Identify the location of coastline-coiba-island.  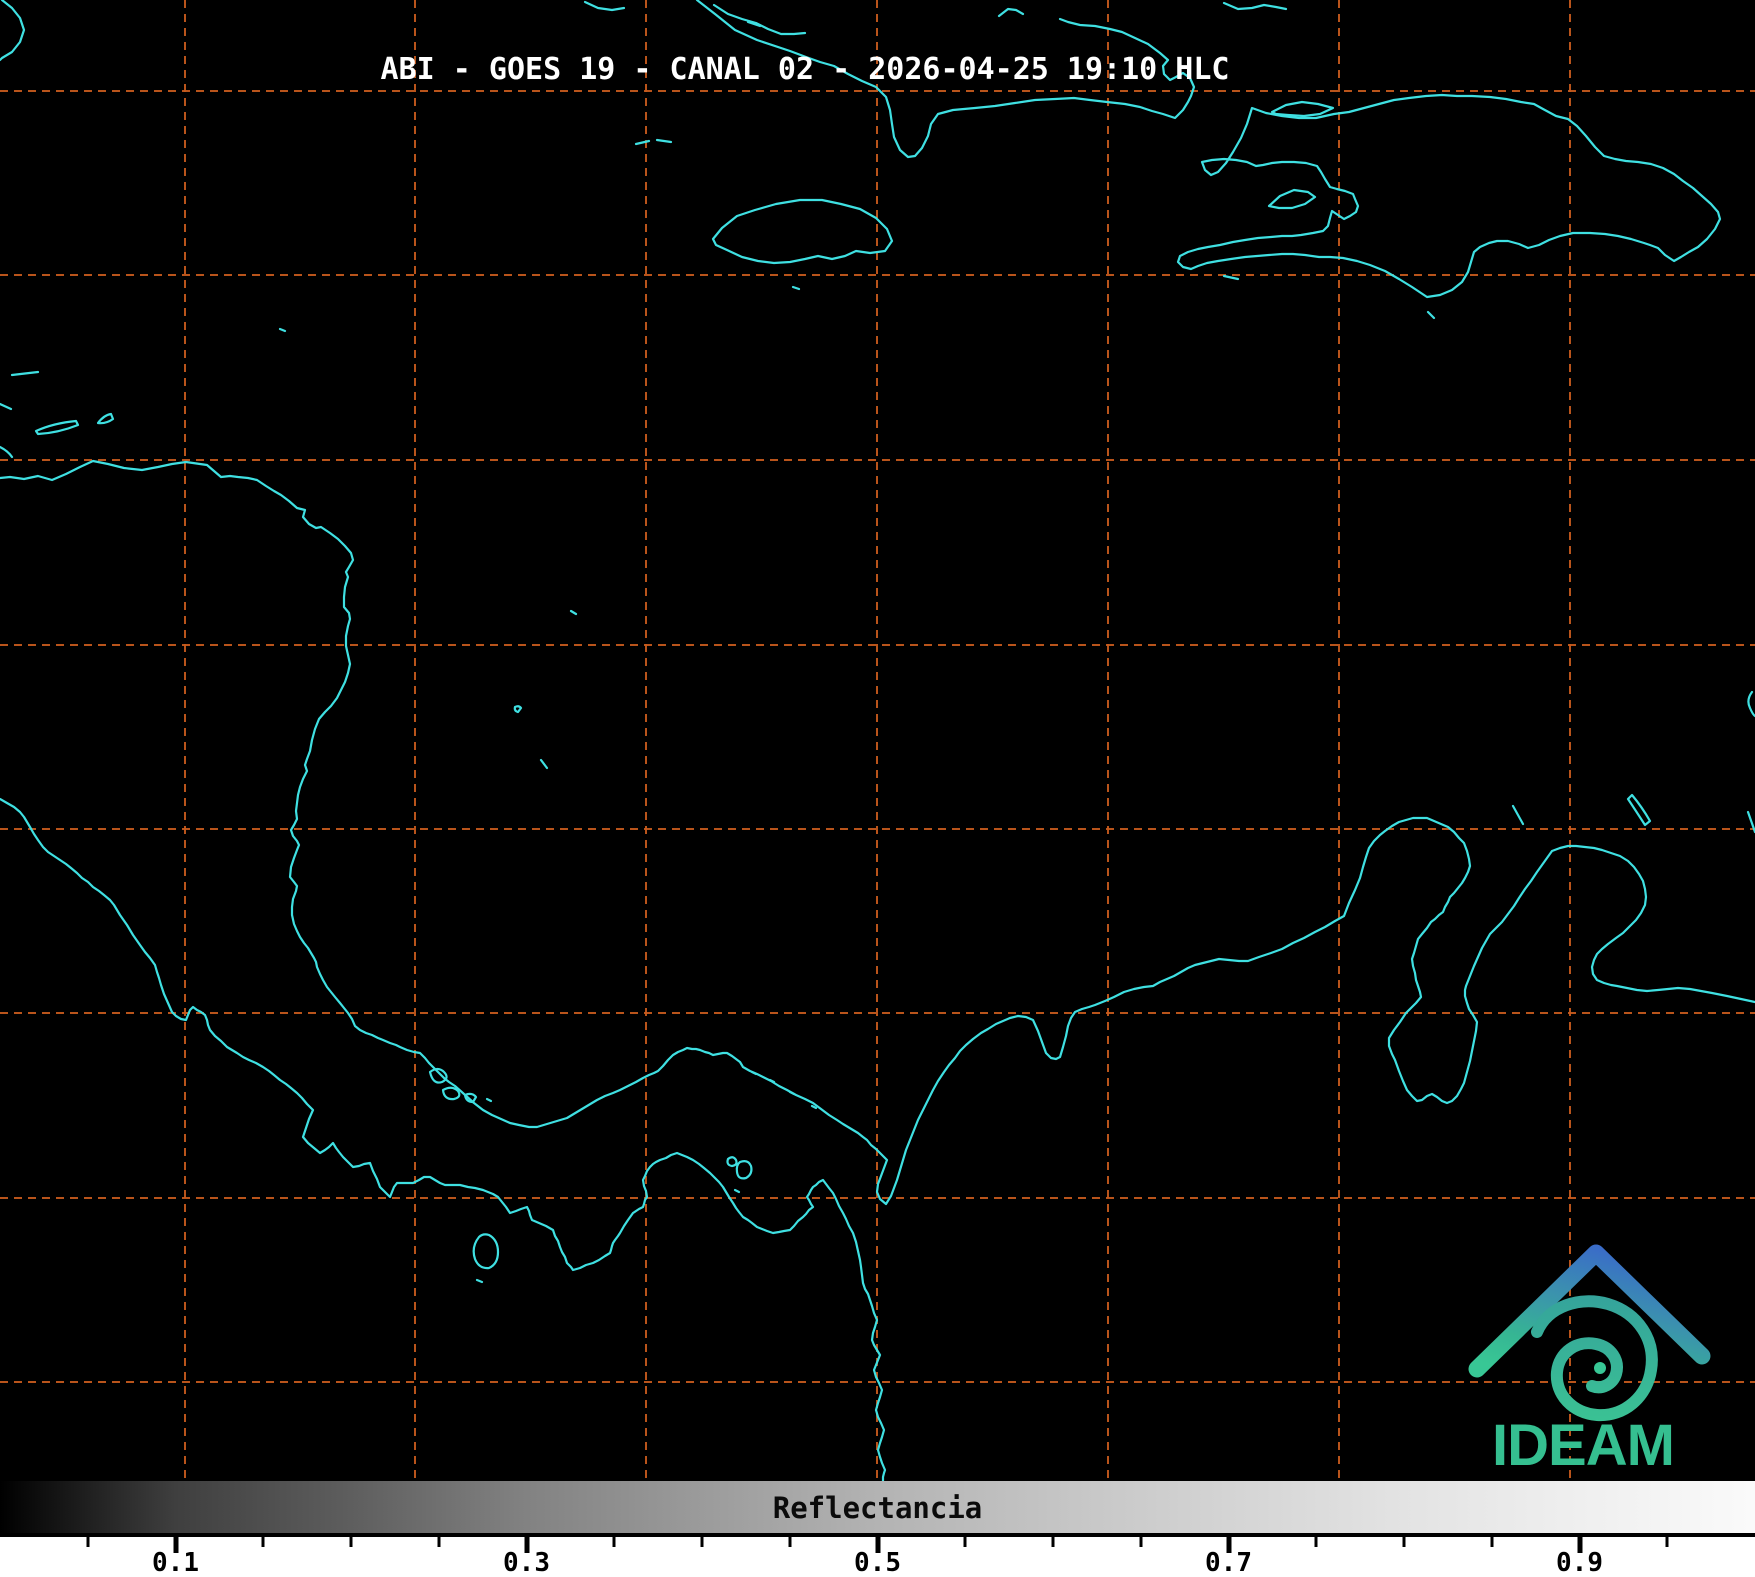
(486, 1258).